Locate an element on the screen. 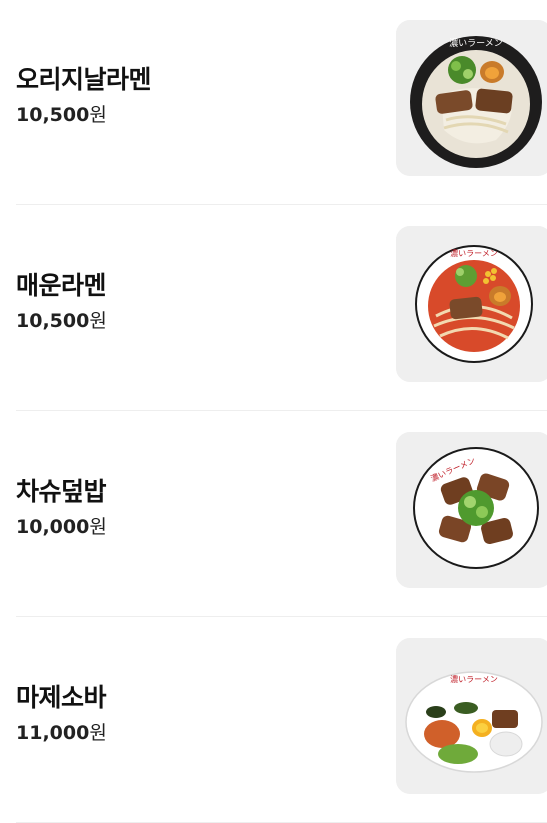  price-value: 11,000 is located at coordinates (53, 733).